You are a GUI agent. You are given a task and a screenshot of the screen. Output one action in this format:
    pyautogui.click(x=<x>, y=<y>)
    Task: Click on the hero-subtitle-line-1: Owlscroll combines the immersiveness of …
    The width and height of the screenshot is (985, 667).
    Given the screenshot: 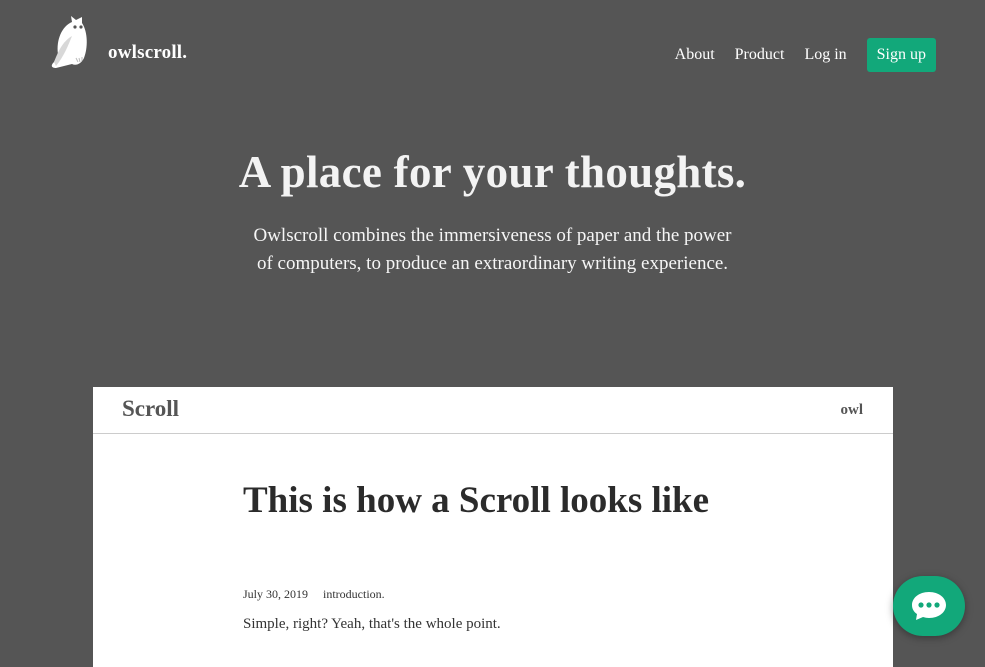 What is the action you would take?
    pyautogui.click(x=492, y=235)
    